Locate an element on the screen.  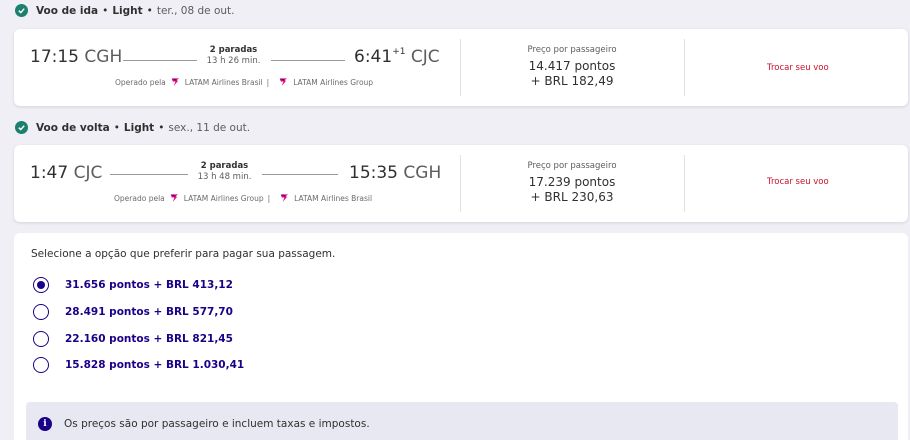
outbound-departure: 17:15 CGH is located at coordinates (76, 57).